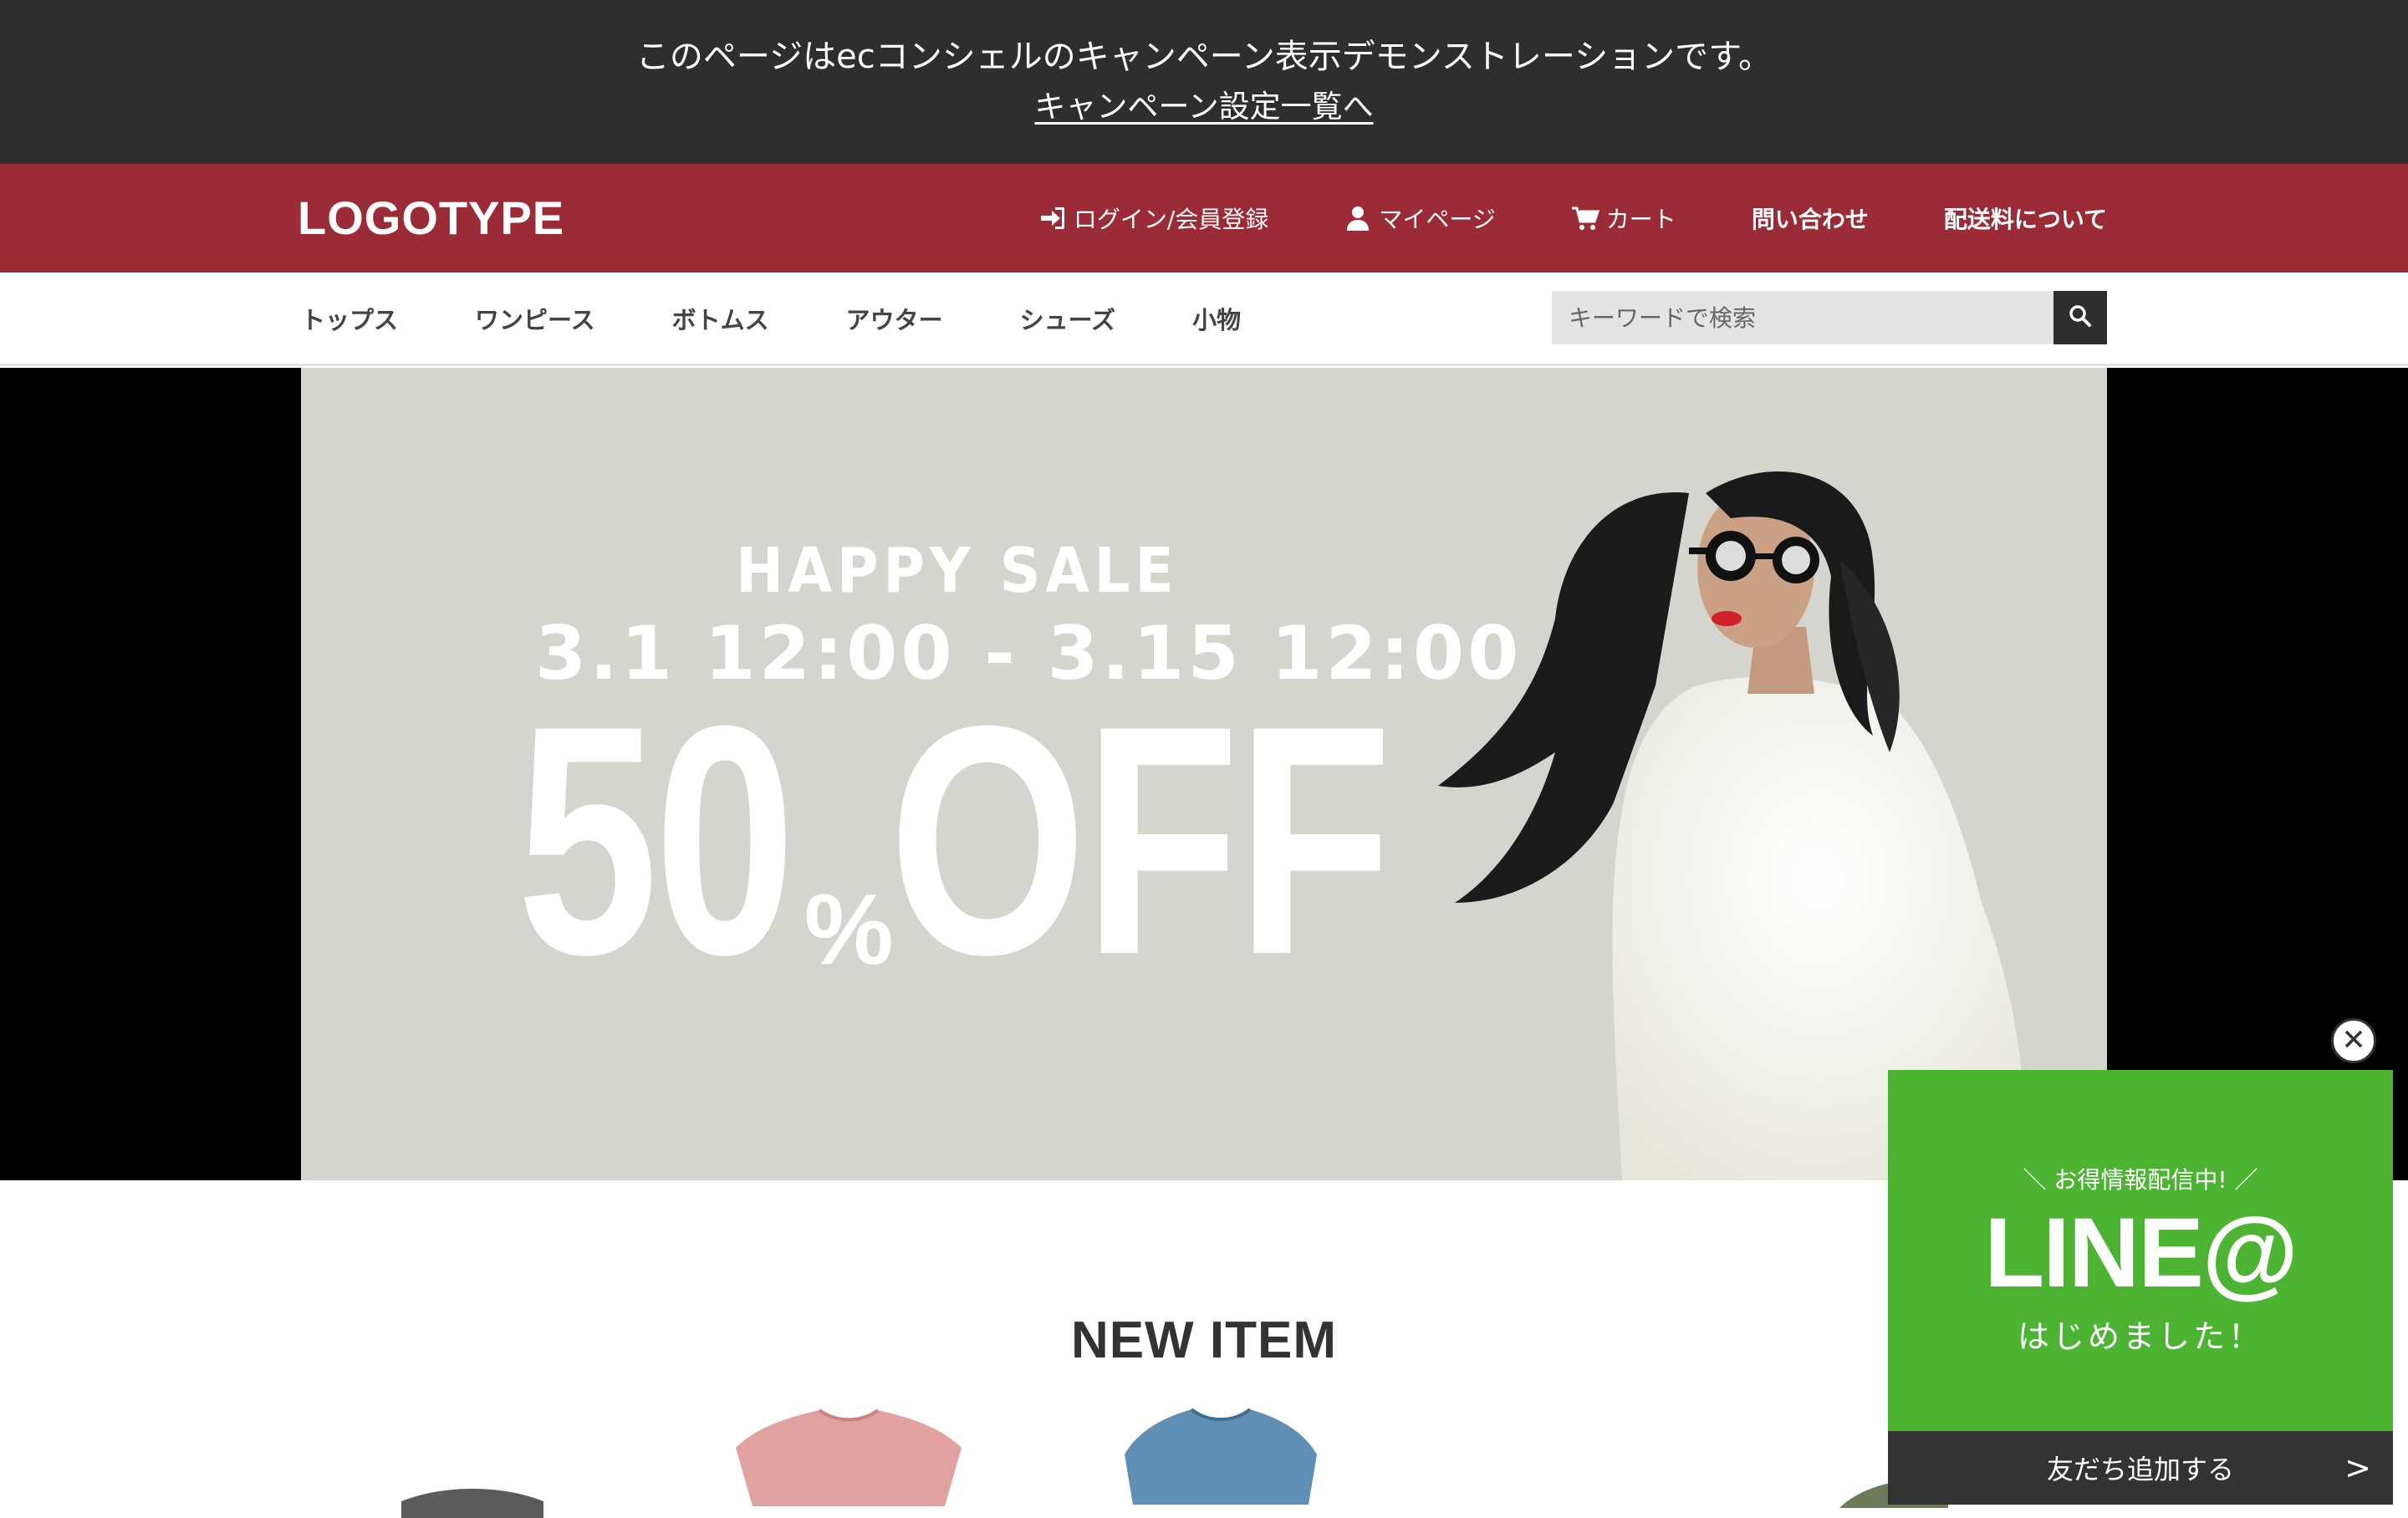 This screenshot has width=2408, height=1518. I want to click on header-nav: ログイン/会員登録 マイページ カート 問い合わせ 配送料について, so click(1535, 218).